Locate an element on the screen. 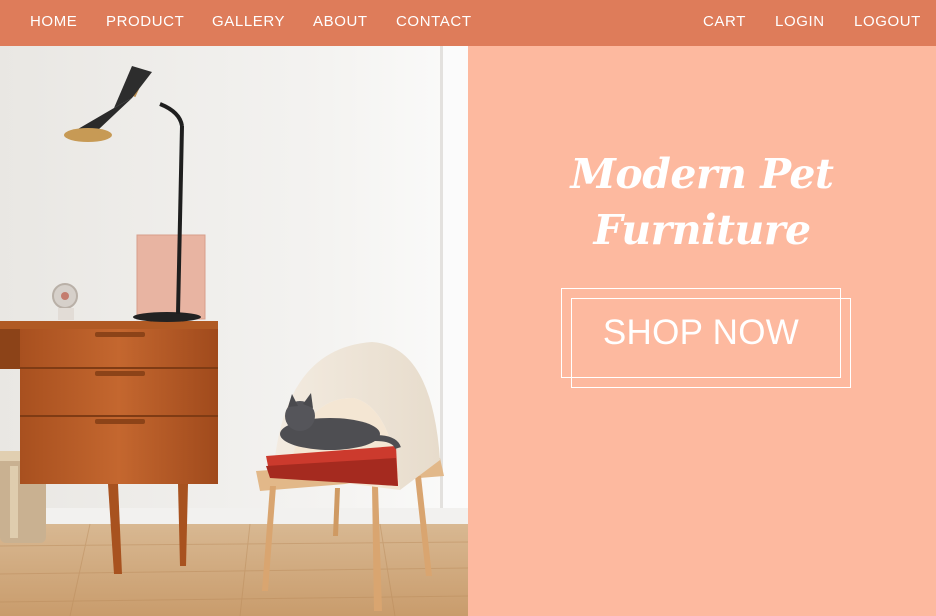 This screenshot has width=936, height=616. nav-link-product: PRODUCT is located at coordinates (145, 23).